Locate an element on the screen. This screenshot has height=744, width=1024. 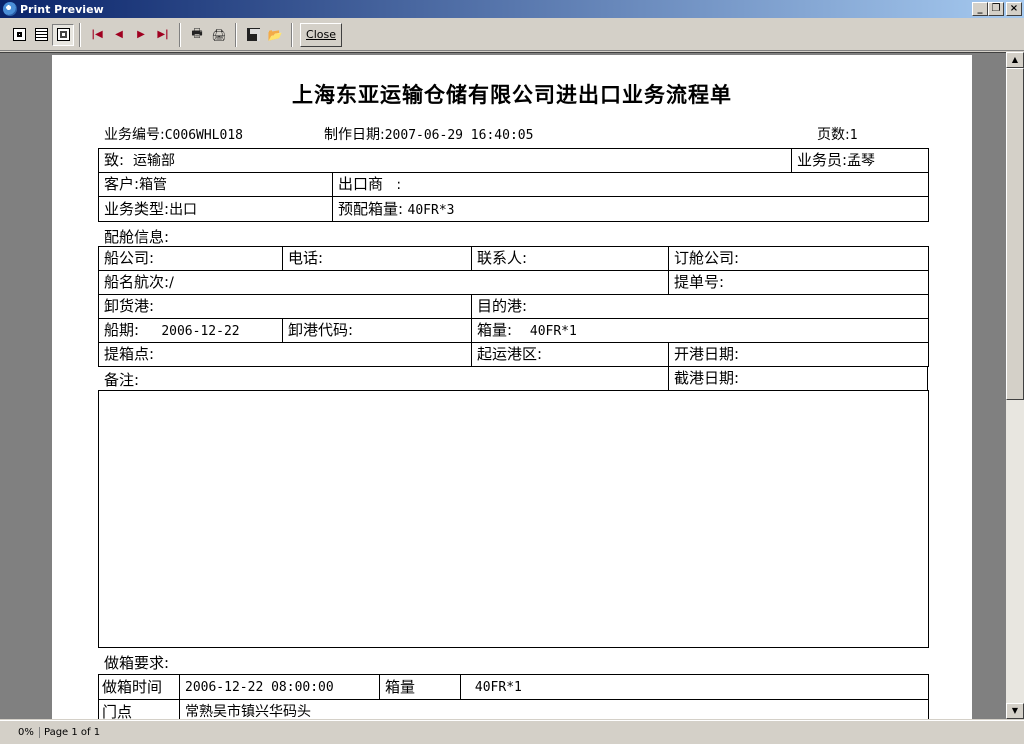
to-value: 运输部 is located at coordinates (153, 161).